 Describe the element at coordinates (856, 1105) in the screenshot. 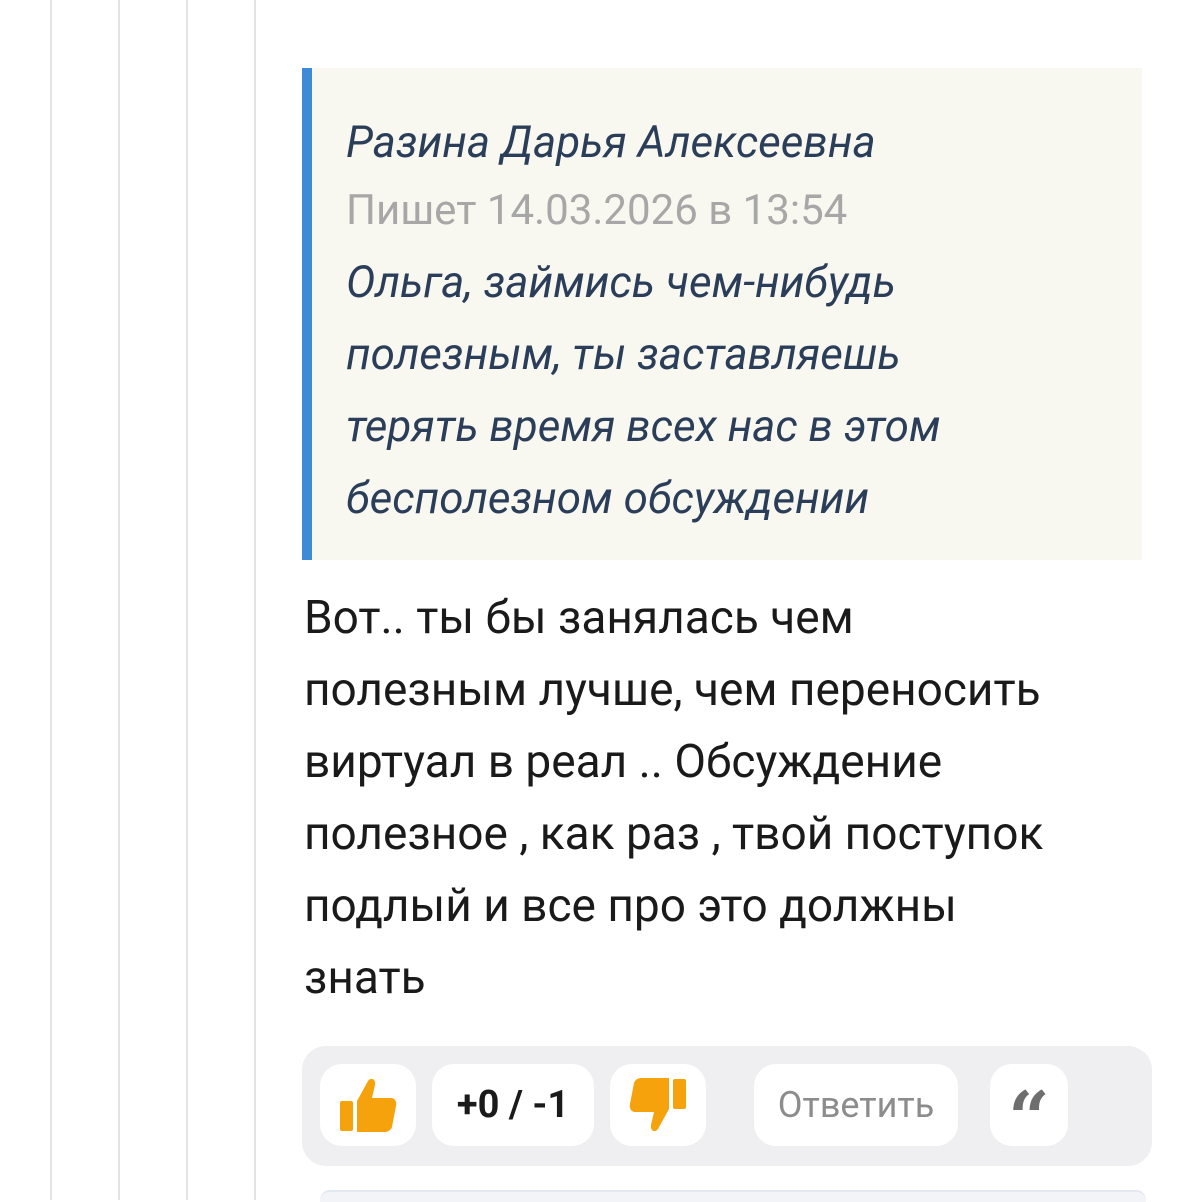

I see `reply-button: Ответить` at that location.